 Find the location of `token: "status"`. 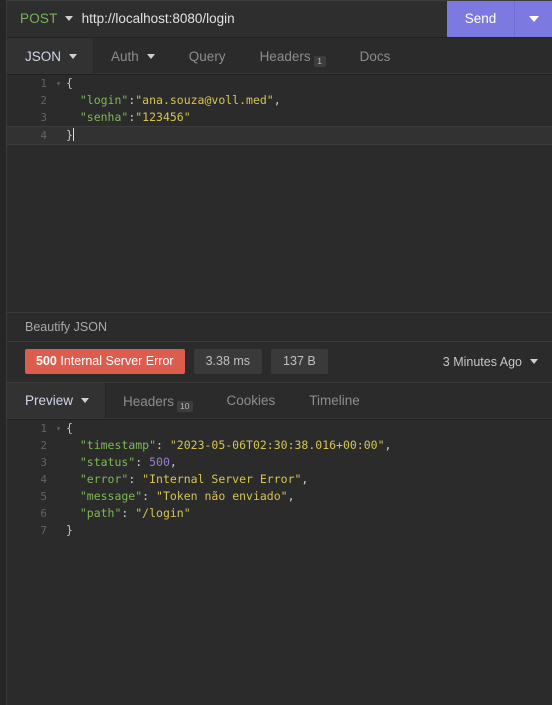

token: "status" is located at coordinates (101, 461).